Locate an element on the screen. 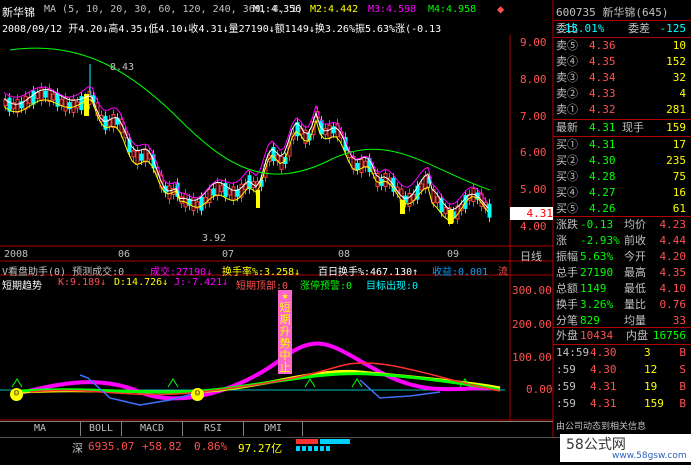 The width and height of the screenshot is (691, 465). stock-name: 新华锦 is located at coordinates (18, 12).